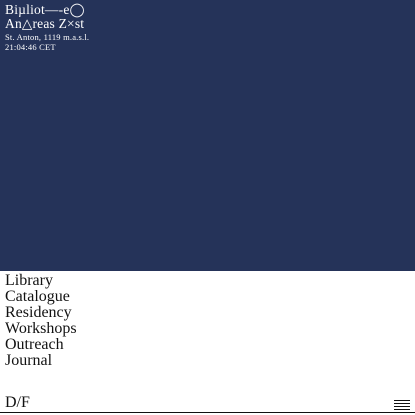 This screenshot has height=415, width=415. Describe the element at coordinates (41, 313) in the screenshot. I see `nav-item-residency: Residency` at that location.